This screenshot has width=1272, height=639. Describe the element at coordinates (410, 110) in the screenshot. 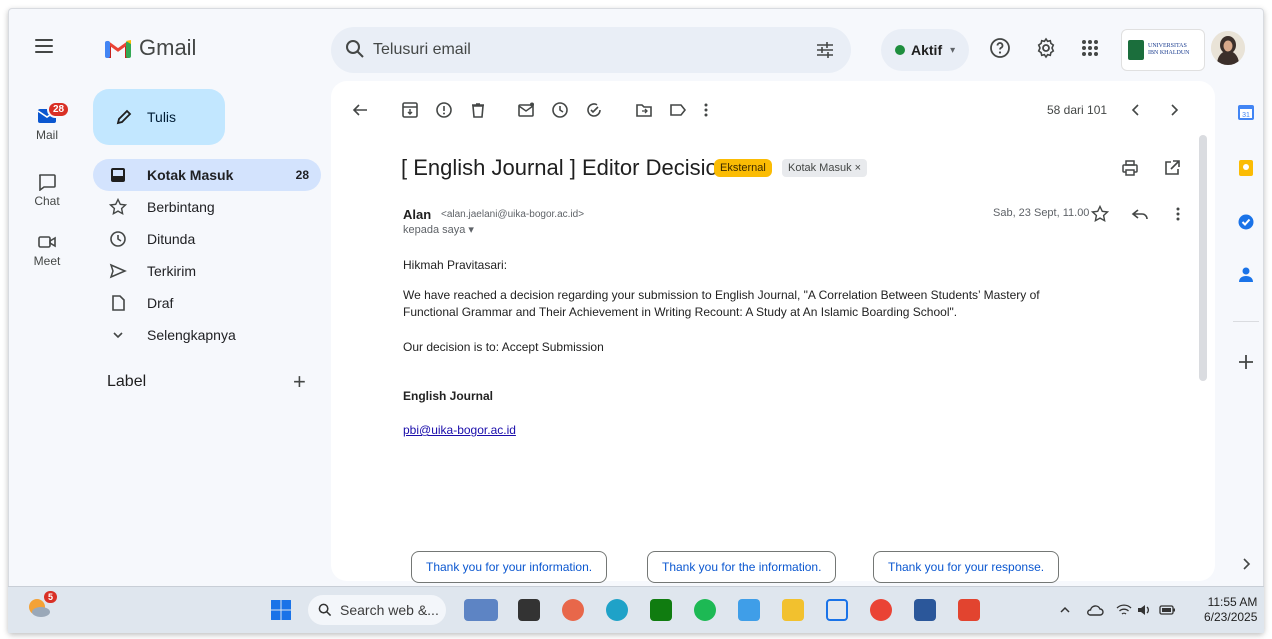

I see `archive-icon` at that location.